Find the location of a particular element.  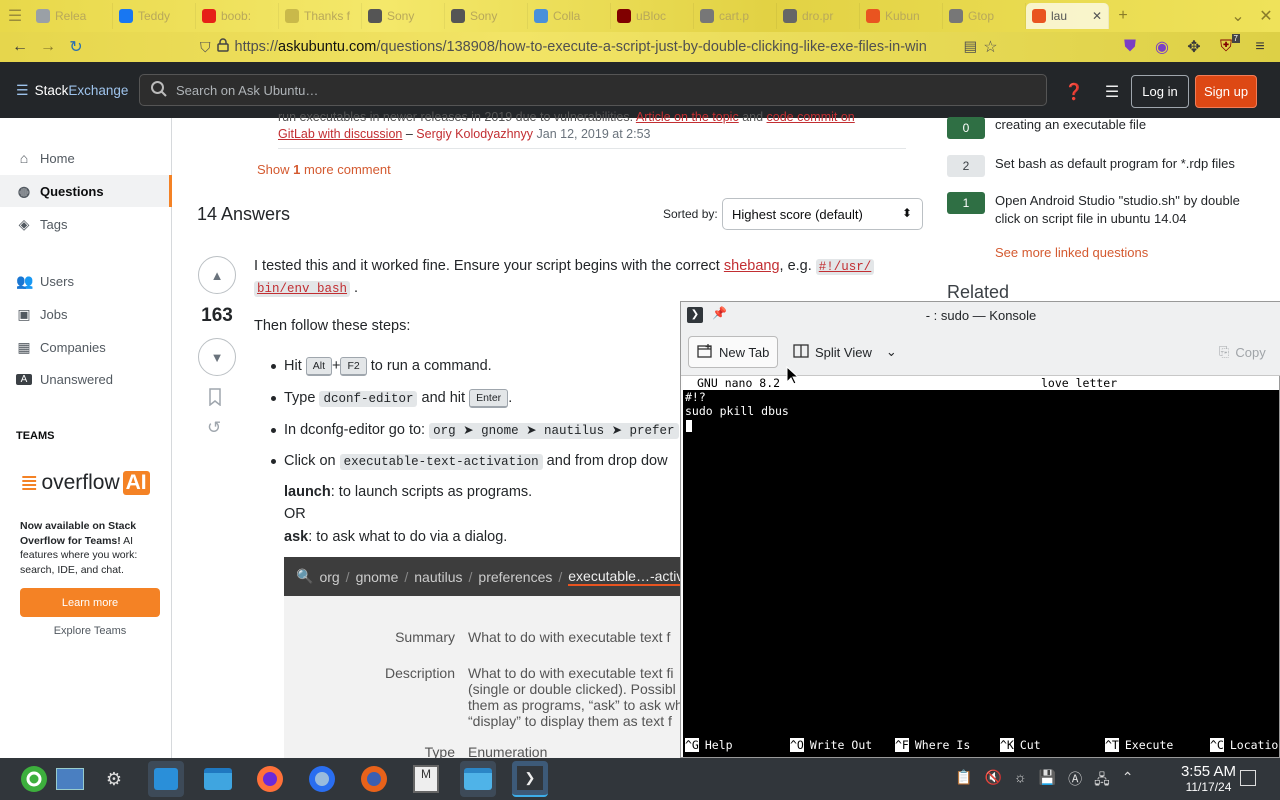

tab-label: Teddy is located at coordinates (154, 16).